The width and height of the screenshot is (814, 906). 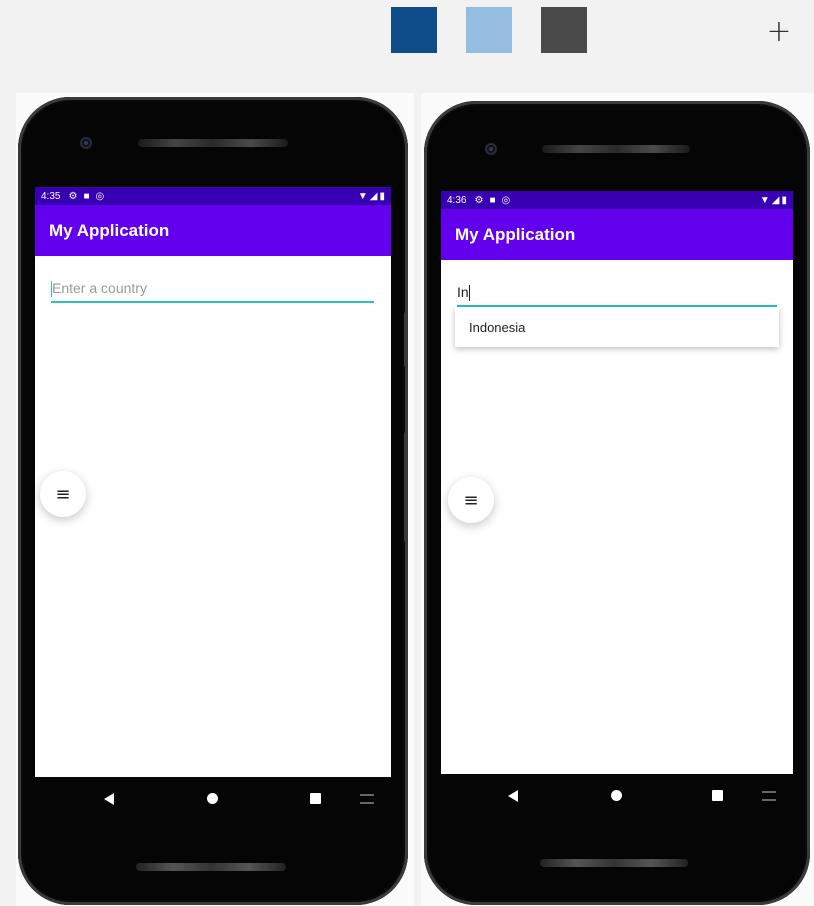 I want to click on color-swatch-dark-blue, so click(x=414, y=30).